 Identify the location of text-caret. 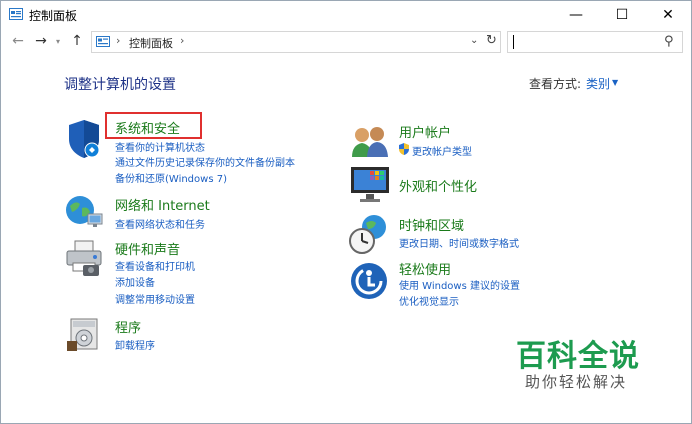
(513, 42).